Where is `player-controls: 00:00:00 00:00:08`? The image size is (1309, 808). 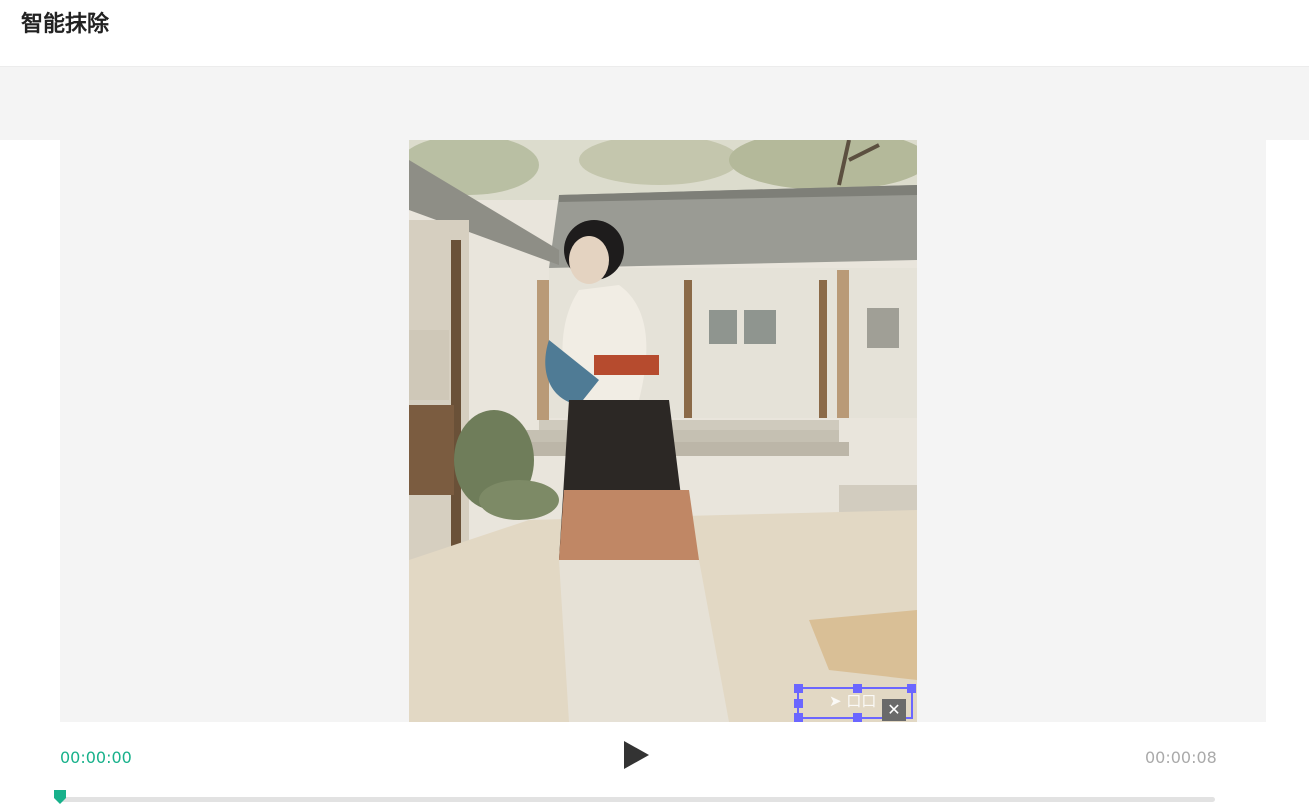
player-controls: 00:00:00 00:00:08 is located at coordinates (654, 763).